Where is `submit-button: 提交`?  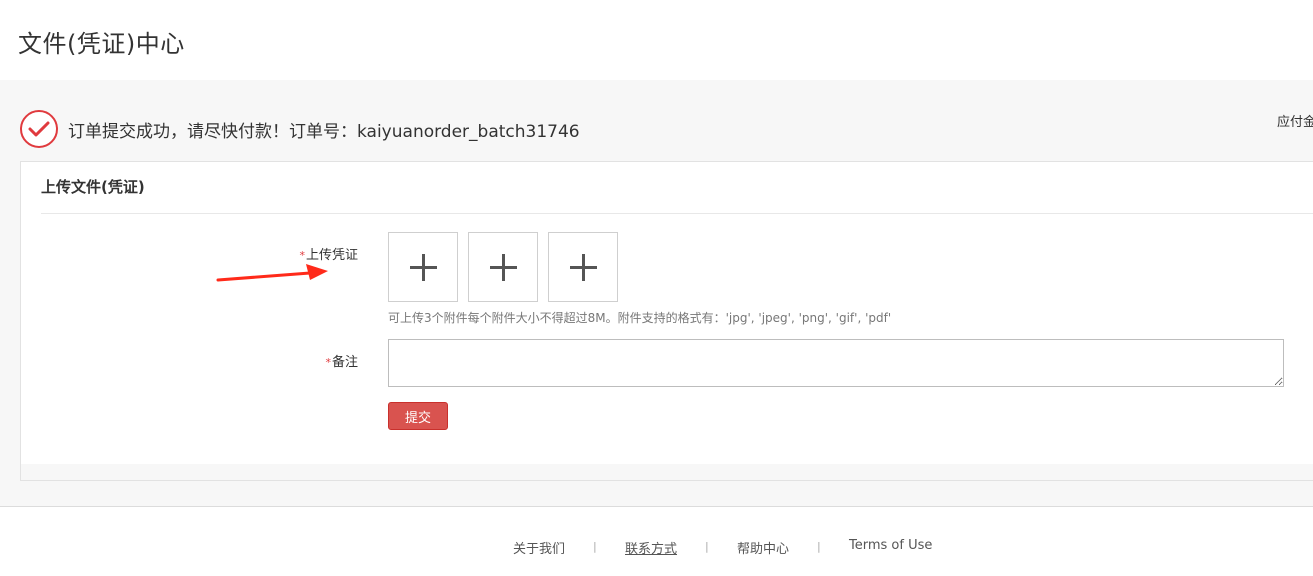
submit-button: 提交 is located at coordinates (418, 416).